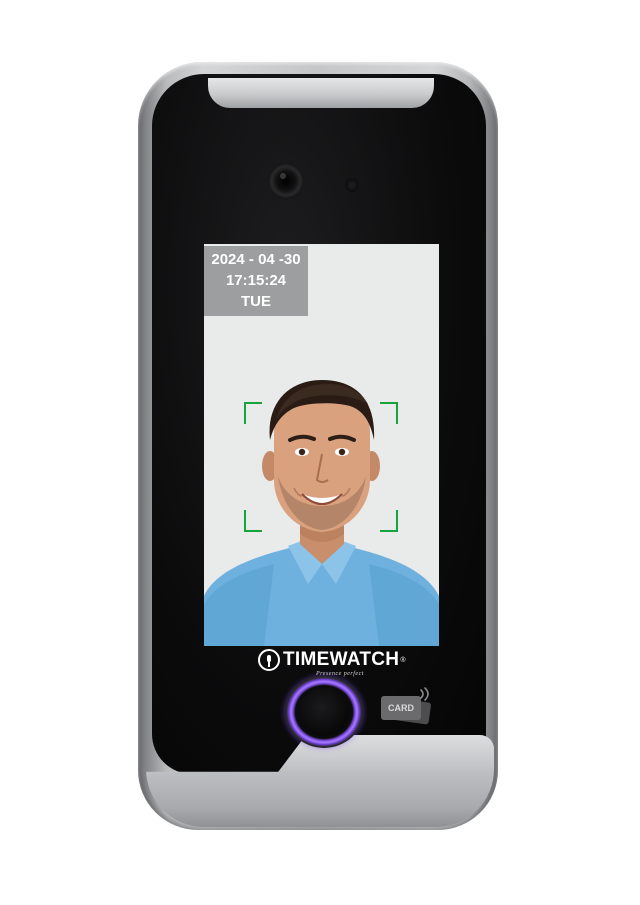  Describe the element at coordinates (352, 185) in the screenshot. I see `ir-sensor-icon` at that location.